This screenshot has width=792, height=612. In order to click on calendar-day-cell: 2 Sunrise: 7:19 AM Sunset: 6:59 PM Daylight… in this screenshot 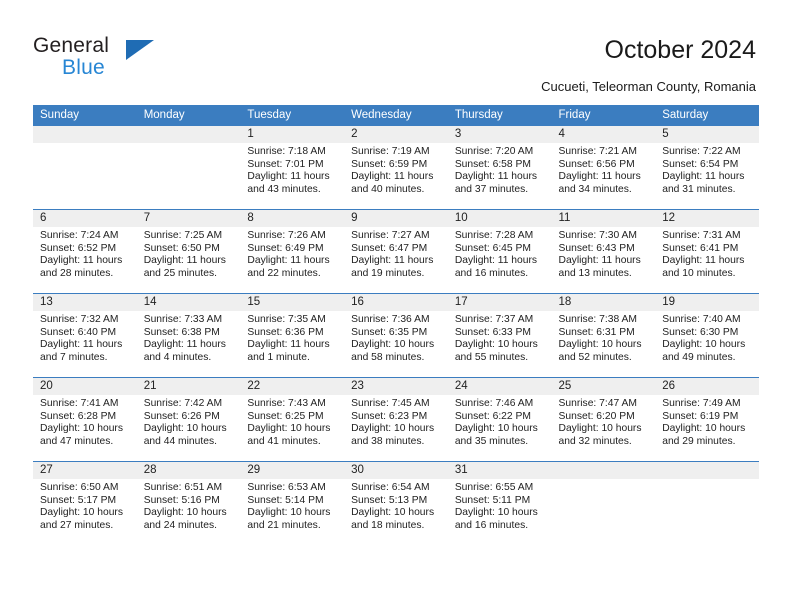, I will do `click(396, 167)`.